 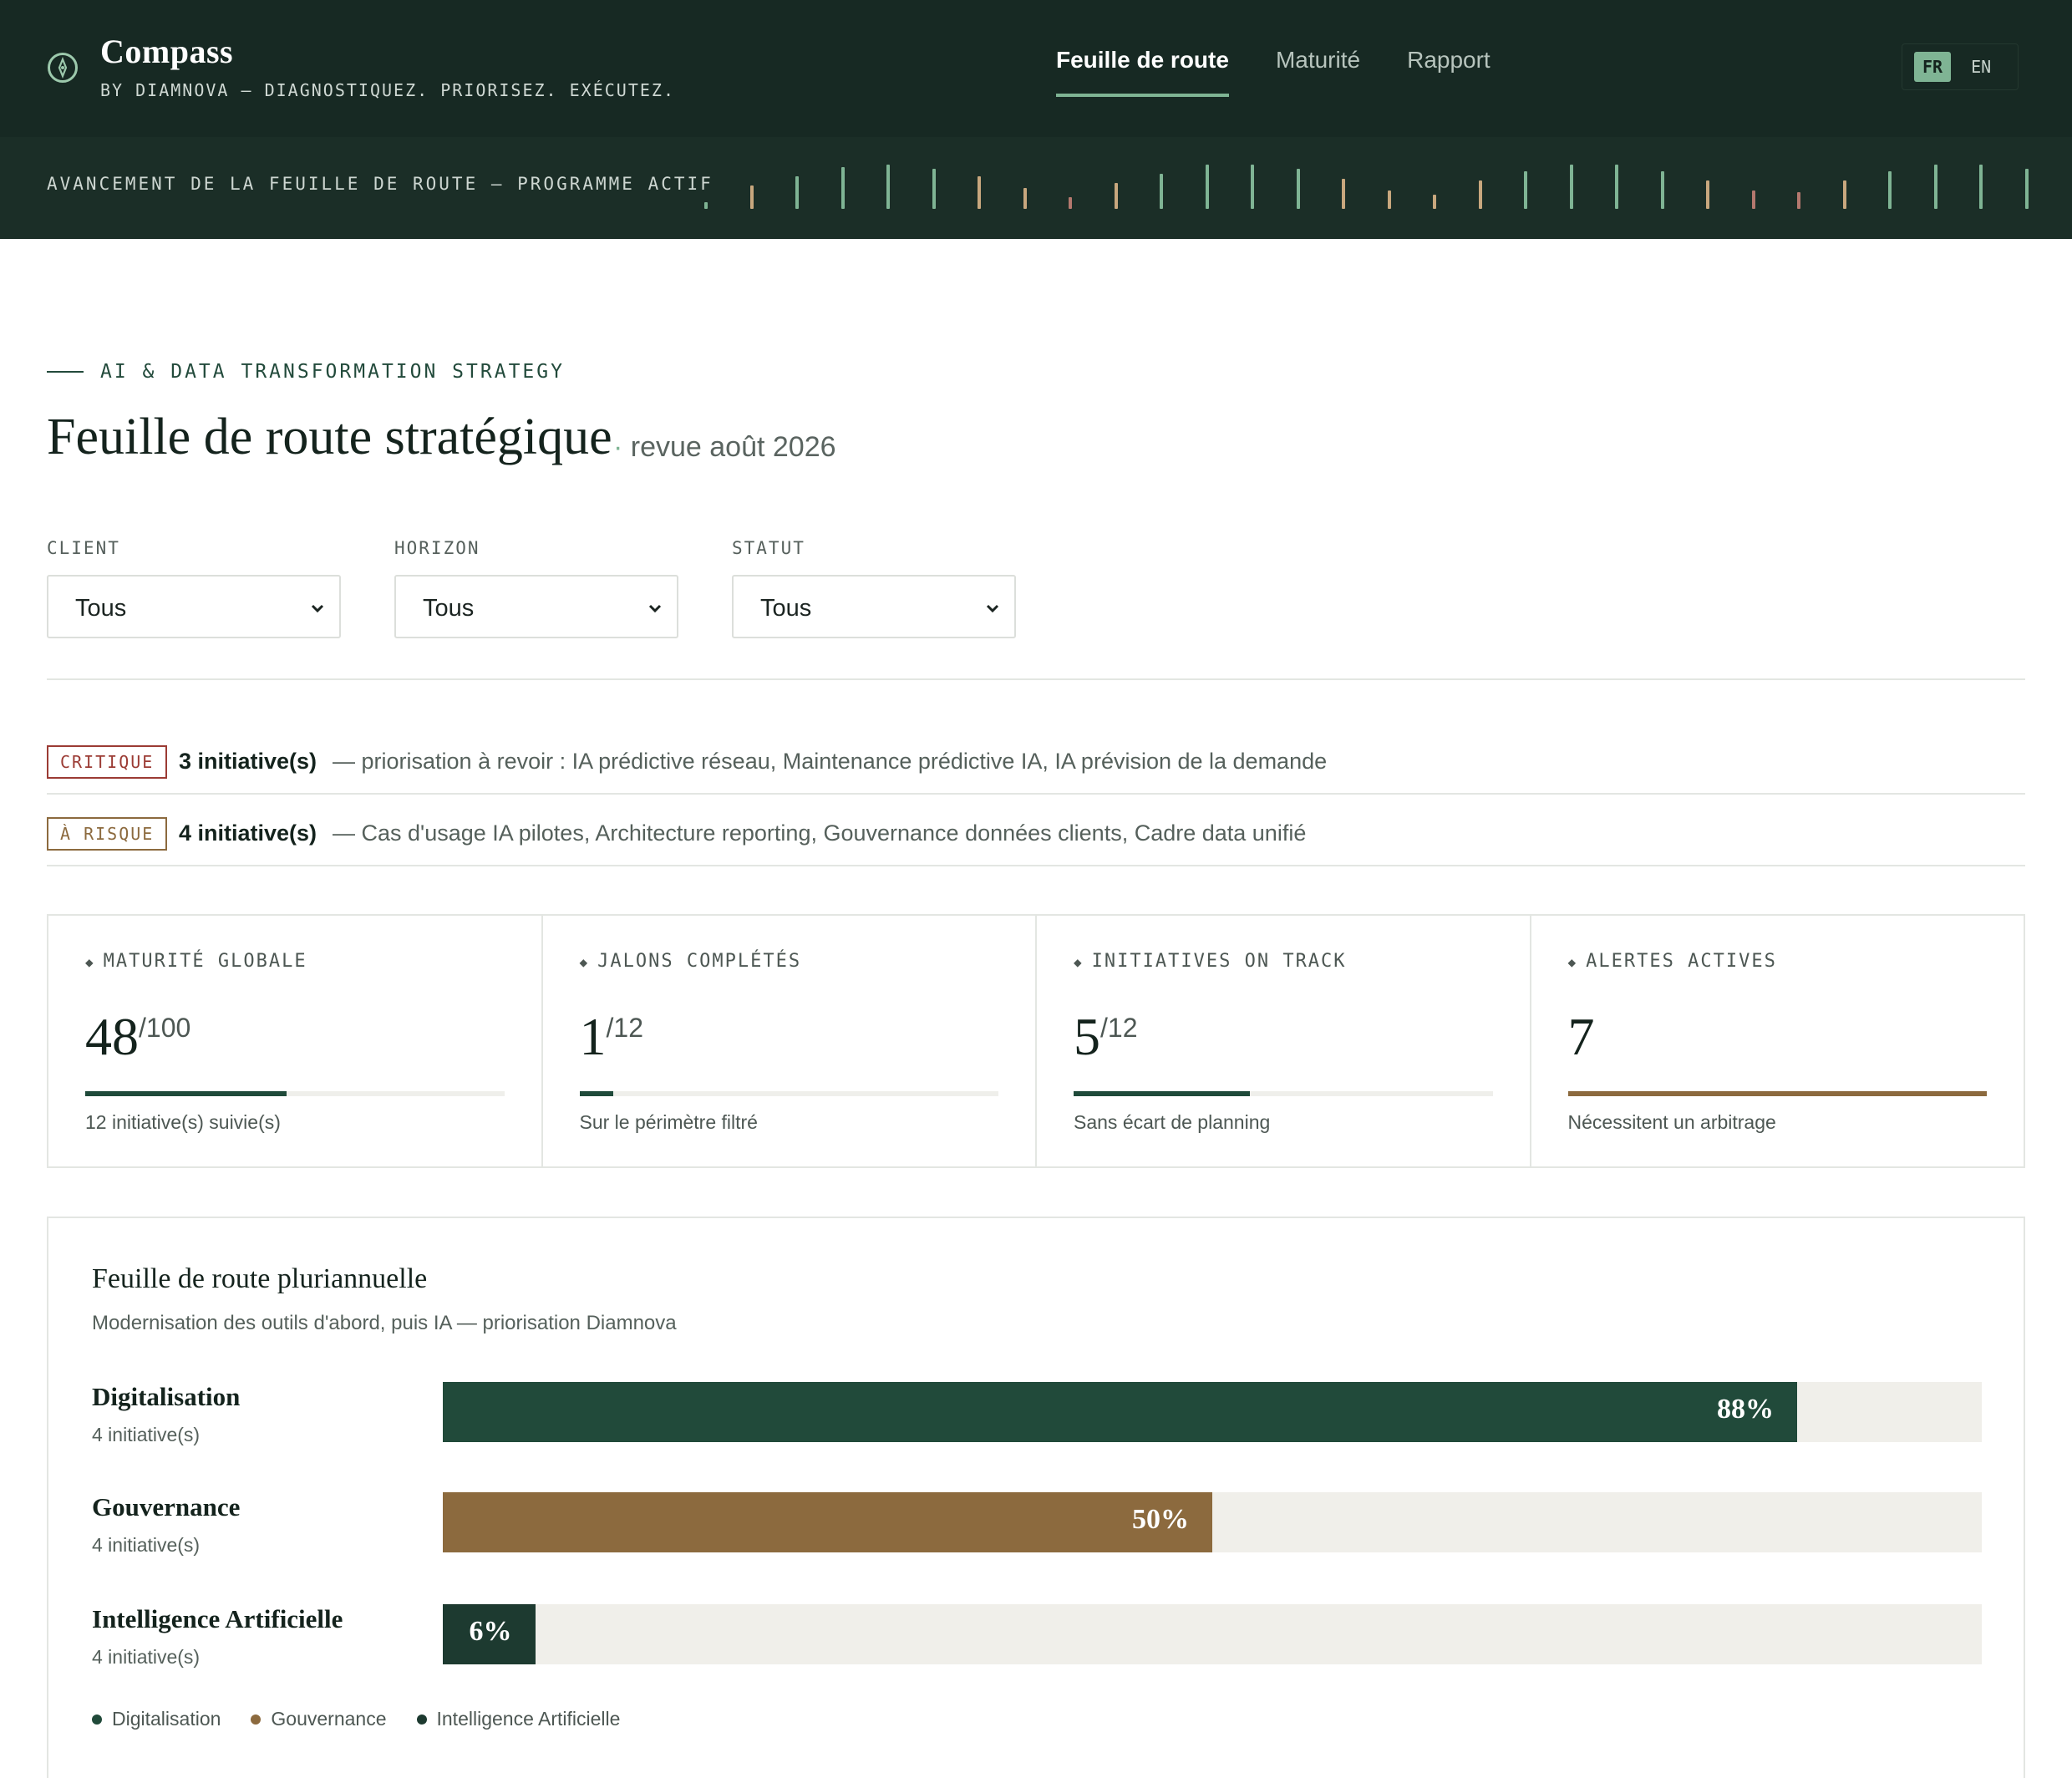 I want to click on row-percent: 88%, so click(x=1745, y=1410).